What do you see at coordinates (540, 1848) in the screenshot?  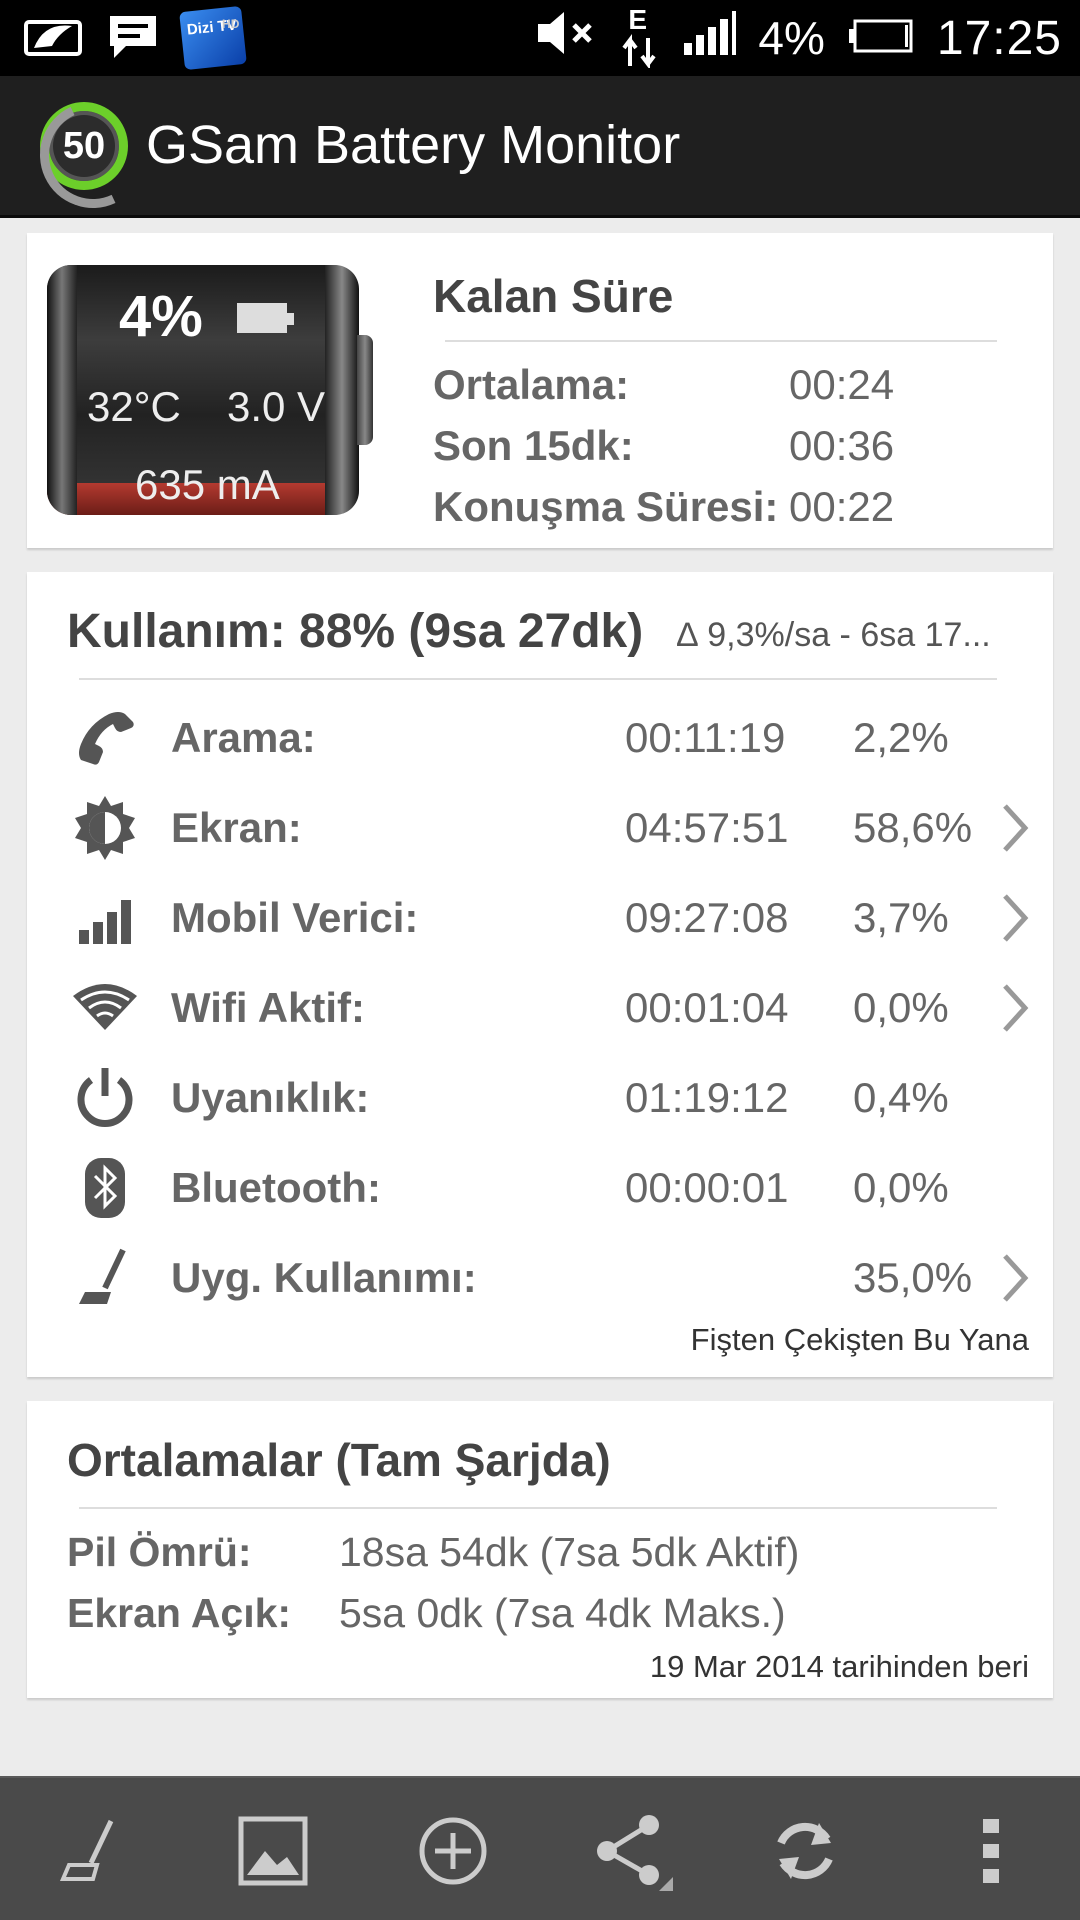 I see `bottom-action-bar` at bounding box center [540, 1848].